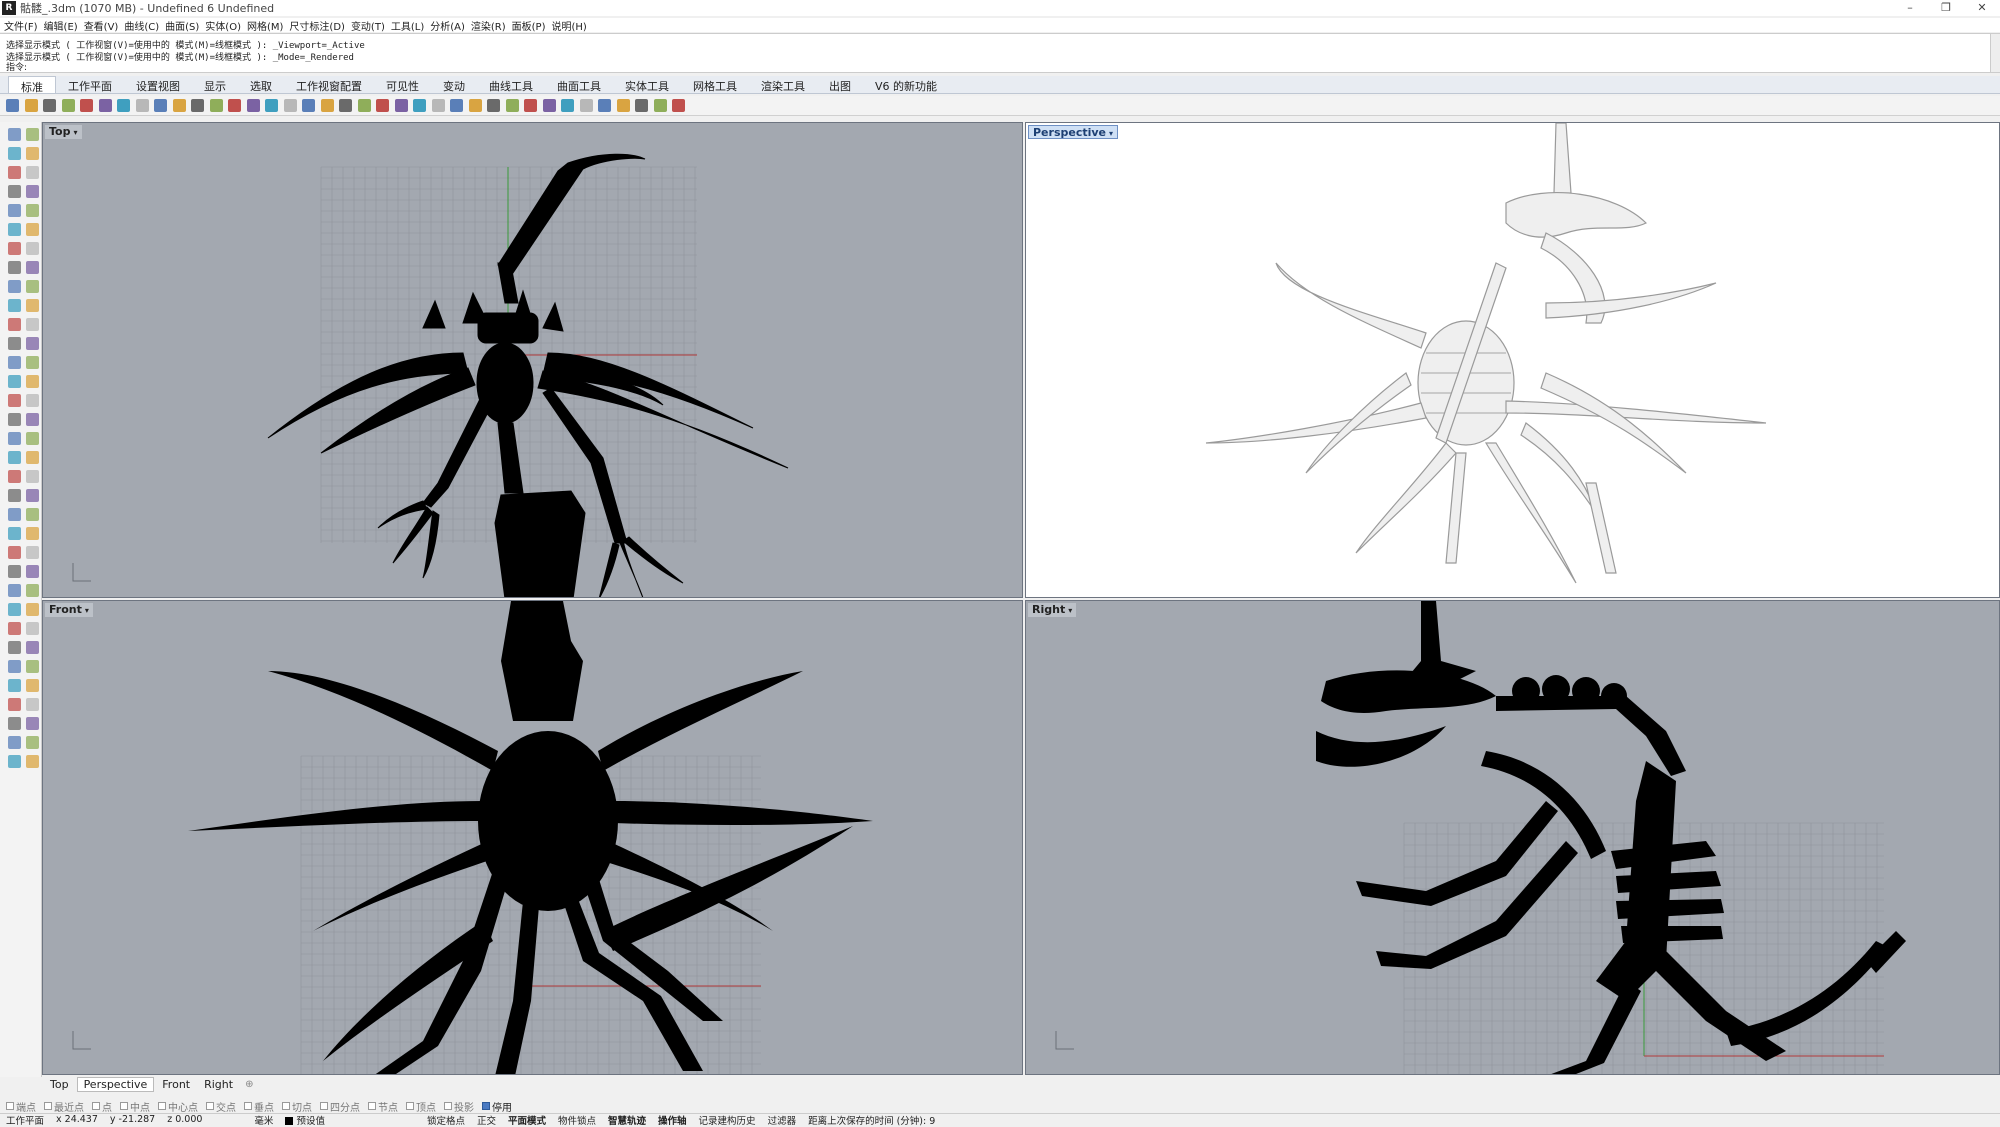 This screenshot has width=2000, height=1127. Describe the element at coordinates (32, 85) in the screenshot. I see `tab-standard: 标准` at that location.